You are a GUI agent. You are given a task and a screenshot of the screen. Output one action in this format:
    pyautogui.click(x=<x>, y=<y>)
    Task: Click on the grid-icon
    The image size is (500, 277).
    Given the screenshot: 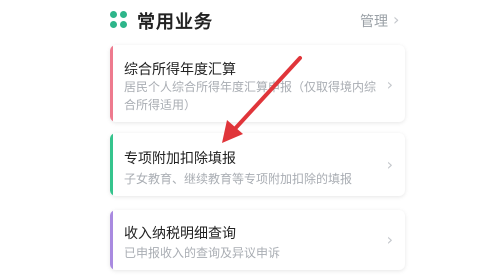 What is the action you would take?
    pyautogui.click(x=119, y=20)
    